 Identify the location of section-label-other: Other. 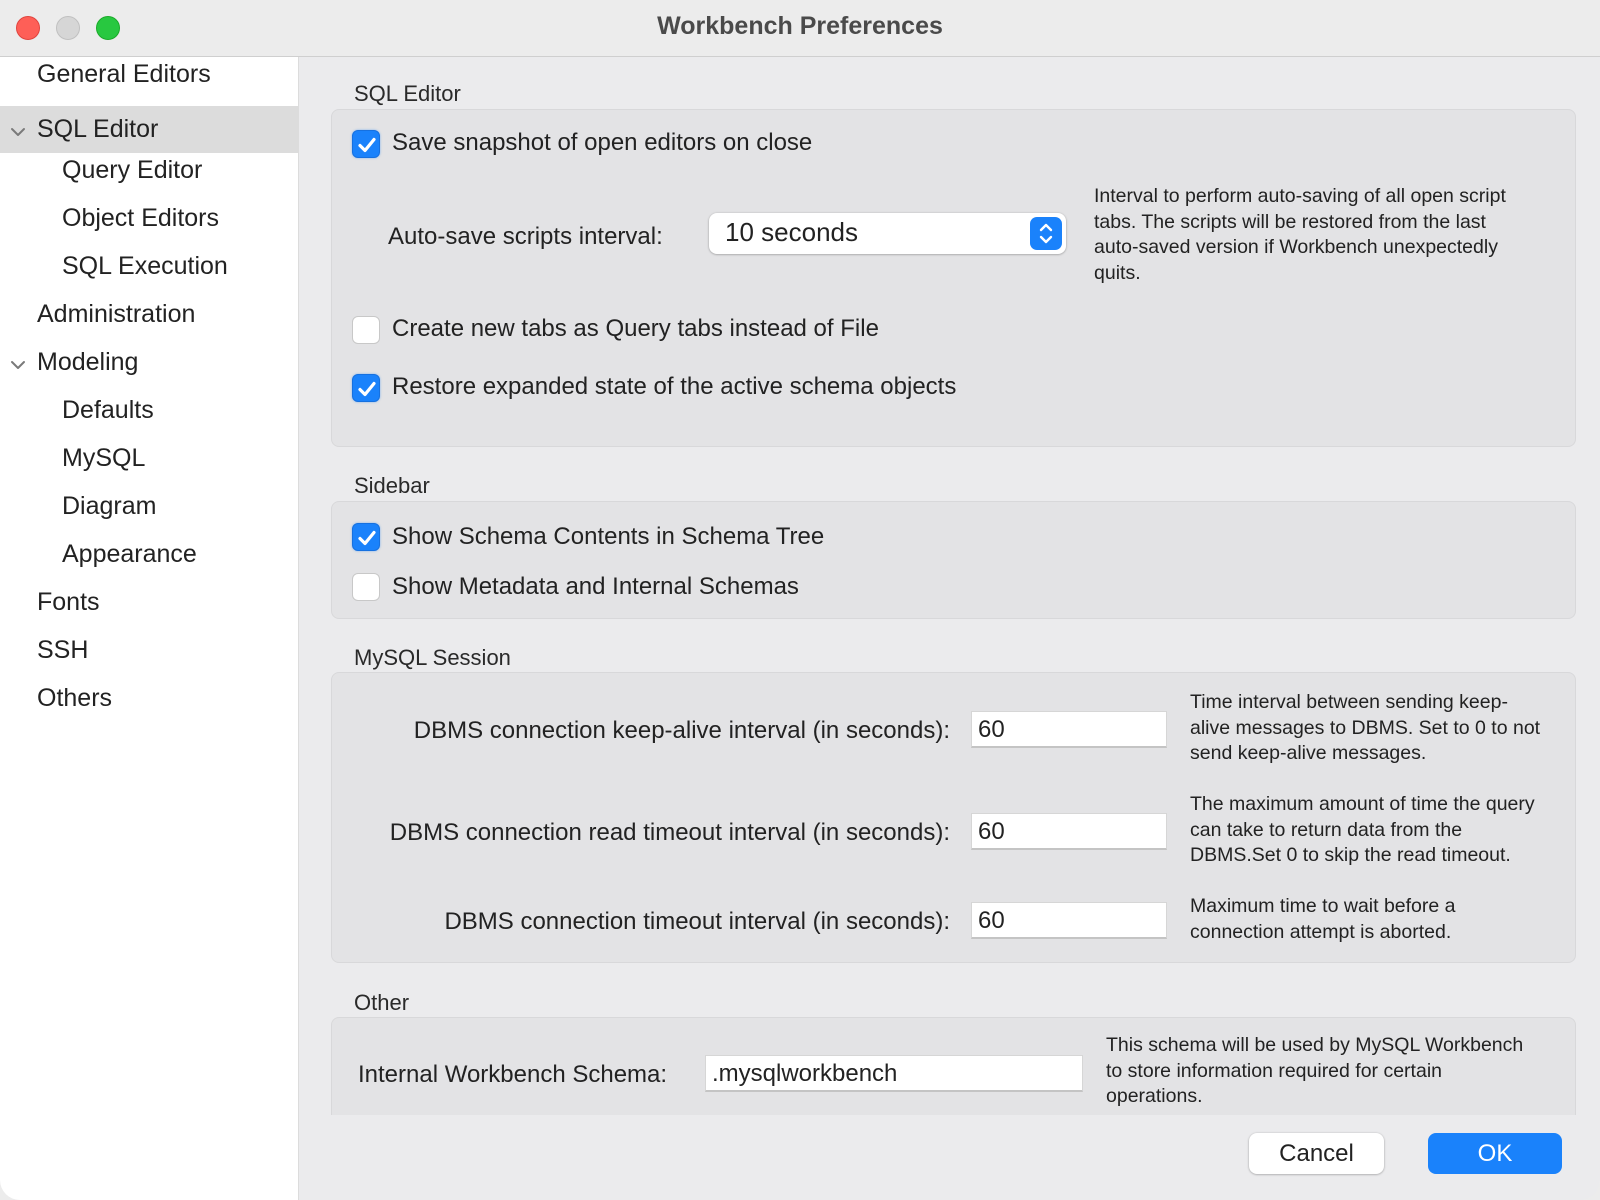
(382, 1002).